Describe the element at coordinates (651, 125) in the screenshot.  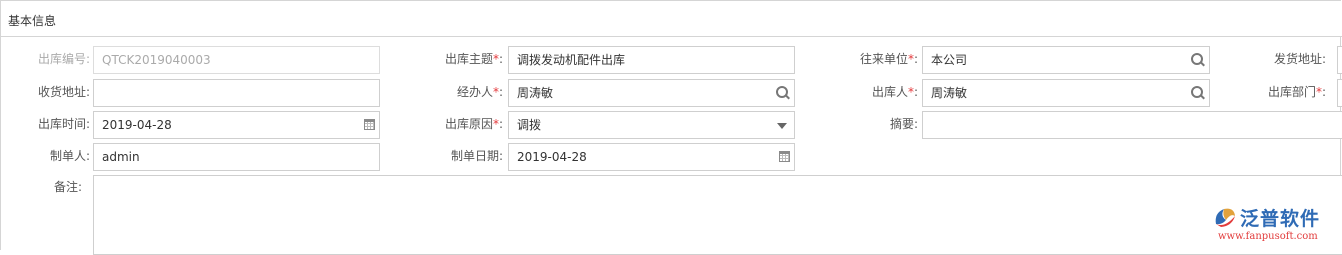
I see `outbound-reason-select: 调拨` at that location.